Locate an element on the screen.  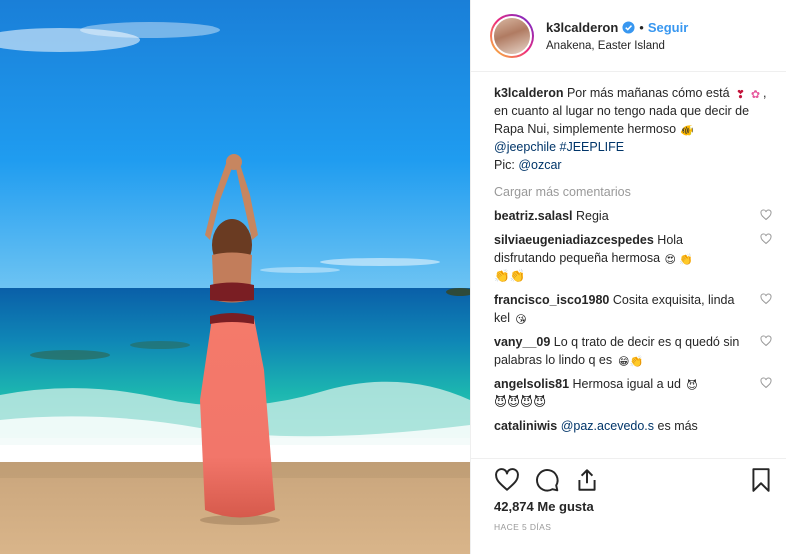
verified-icon is located at coordinates (628, 27).